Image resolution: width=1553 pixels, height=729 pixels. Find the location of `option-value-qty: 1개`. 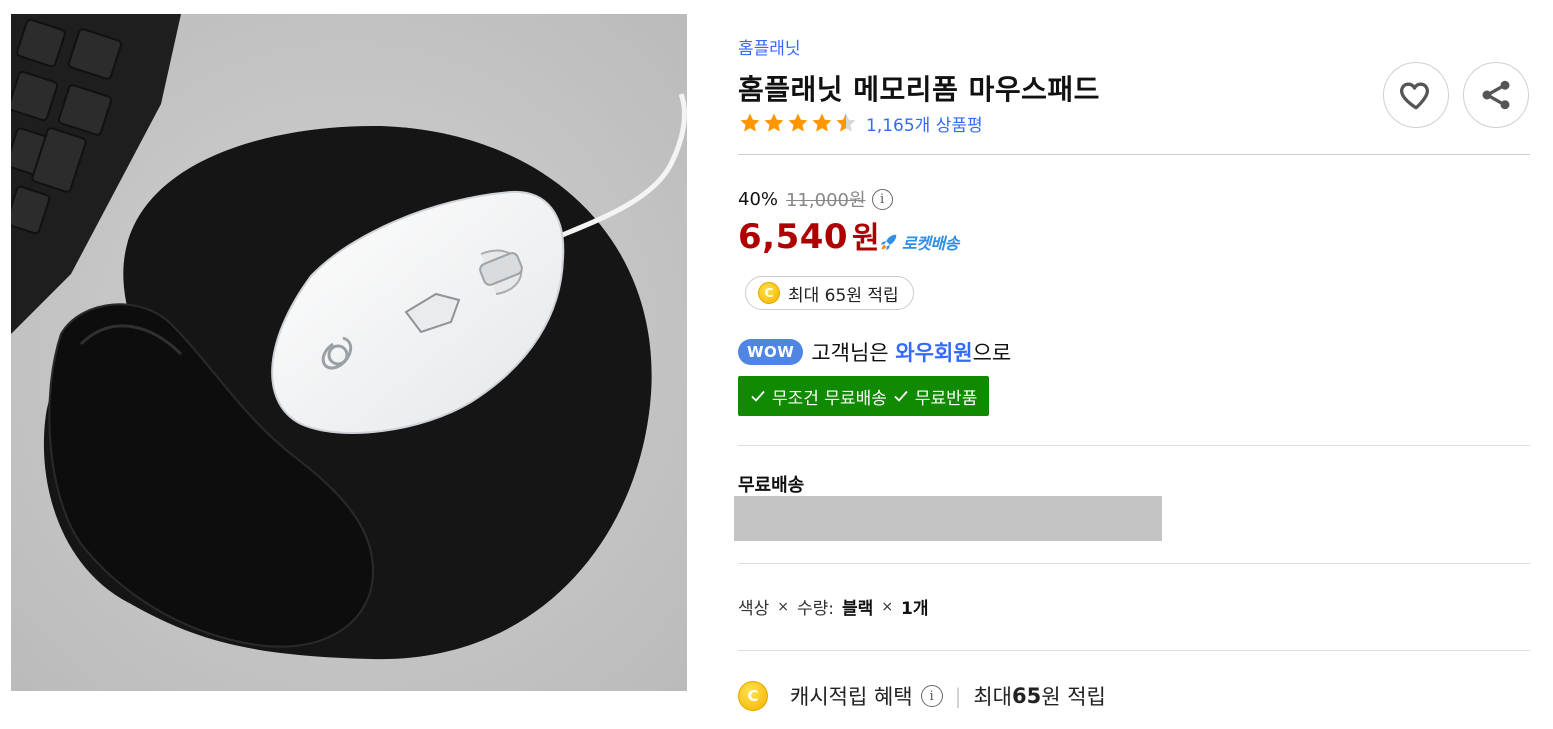

option-value-qty: 1개 is located at coordinates (915, 609).